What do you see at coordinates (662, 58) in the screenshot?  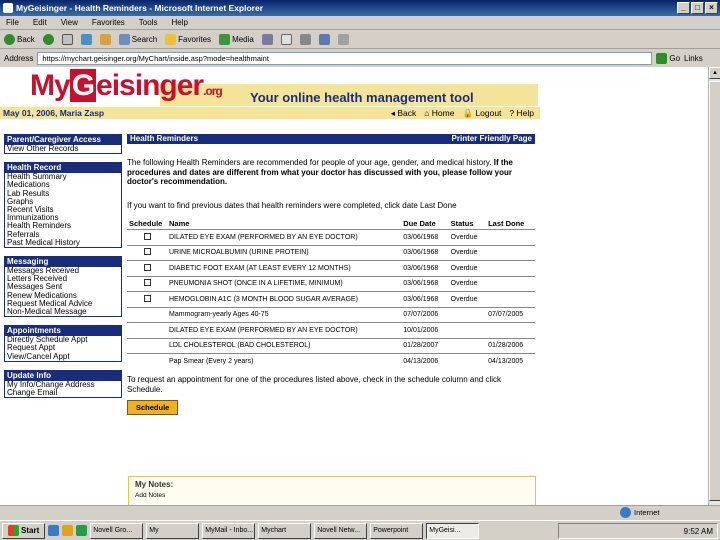 I see `go-arrow-icon` at bounding box center [662, 58].